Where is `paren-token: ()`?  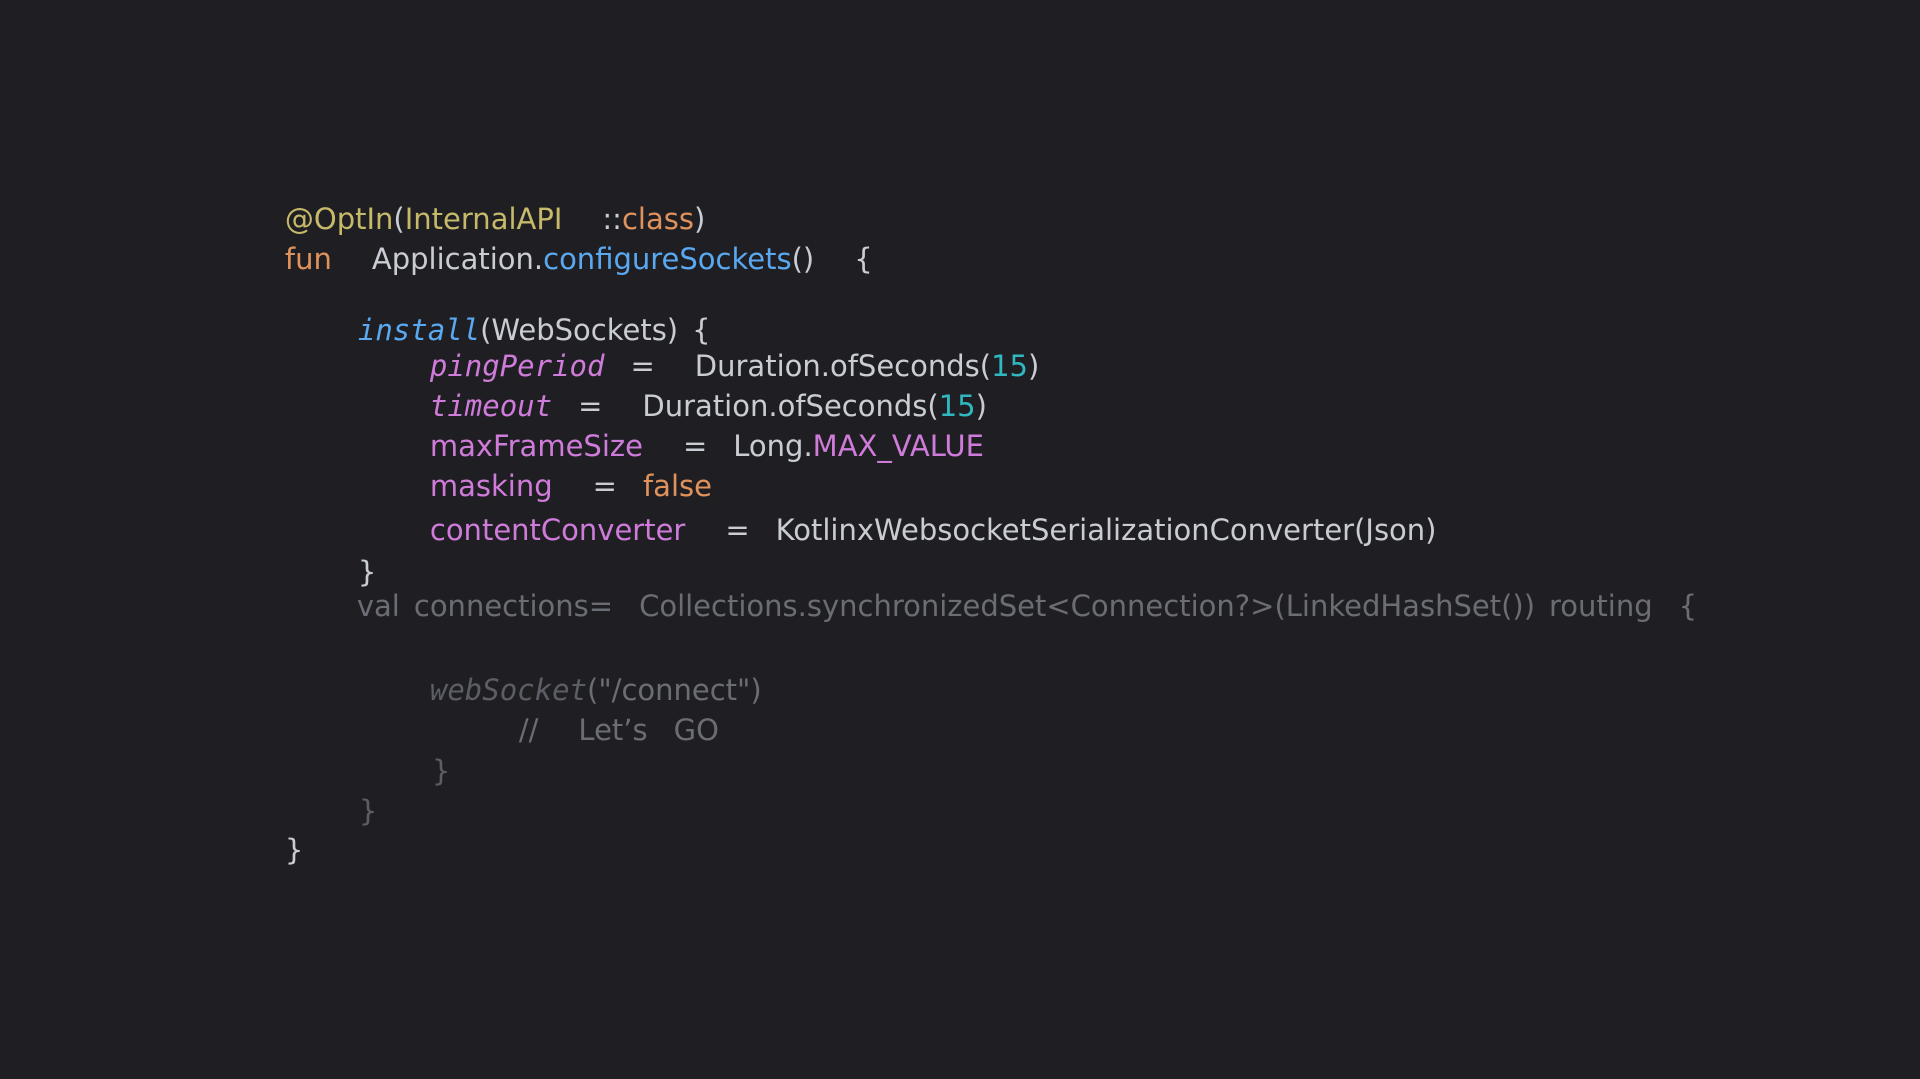 paren-token: () is located at coordinates (803, 259).